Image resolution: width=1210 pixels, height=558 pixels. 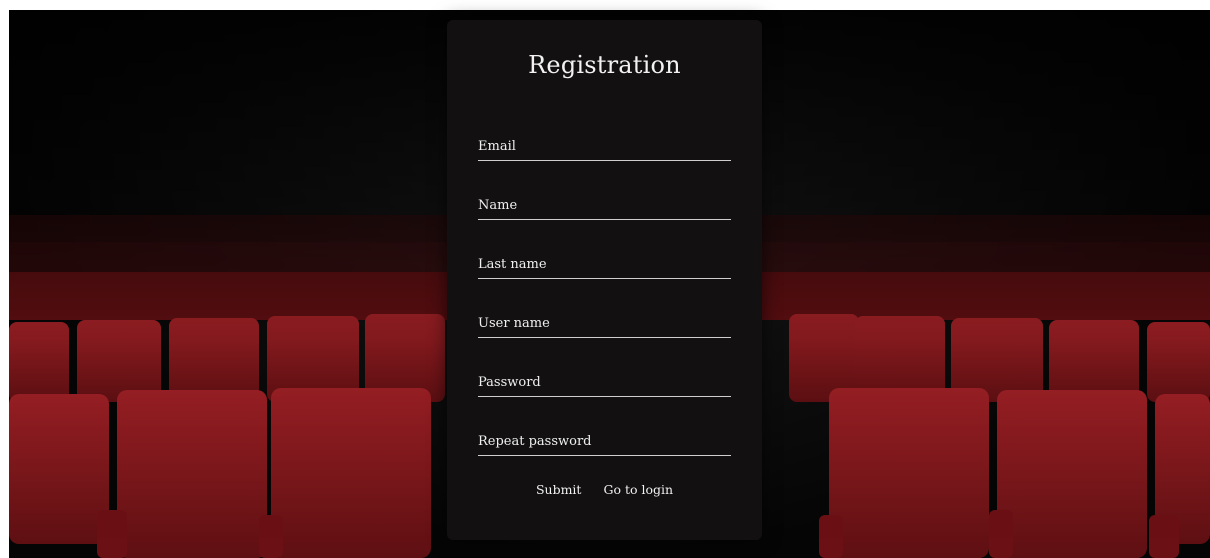 I want to click on repeat-password-field-wrapper, so click(x=604, y=441).